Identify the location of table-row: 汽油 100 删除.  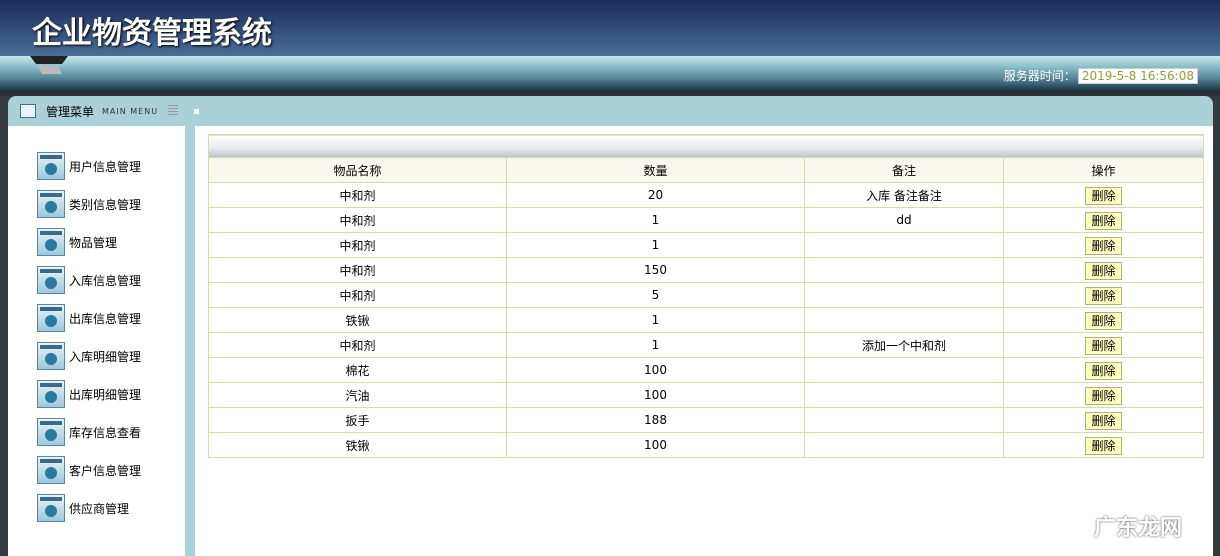
(706, 395).